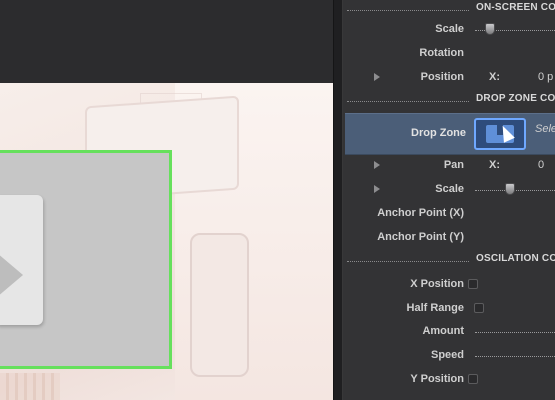  I want to click on drop-zone-select-hint: Sele, so click(545, 129).